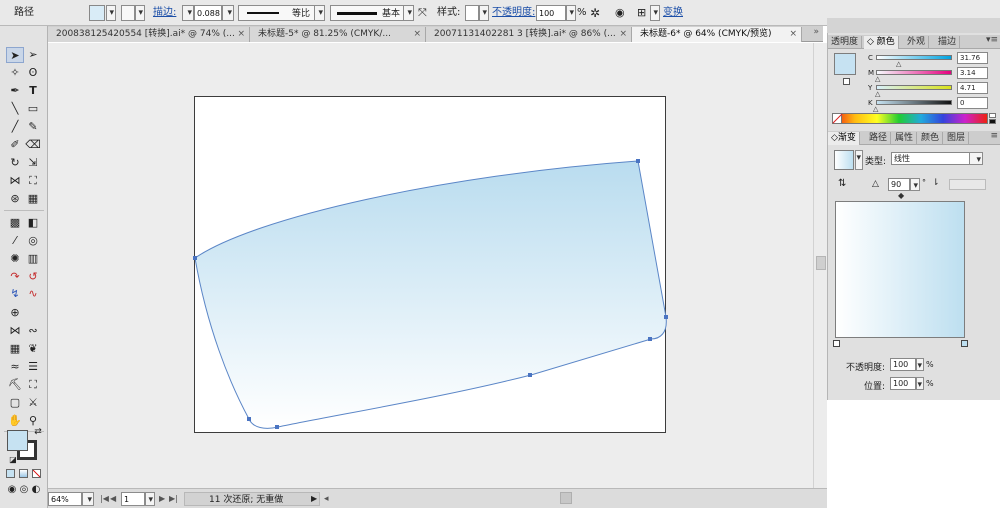 This screenshot has height=508, width=1000. I want to click on vertical-scroll-thumb, so click(821, 263).